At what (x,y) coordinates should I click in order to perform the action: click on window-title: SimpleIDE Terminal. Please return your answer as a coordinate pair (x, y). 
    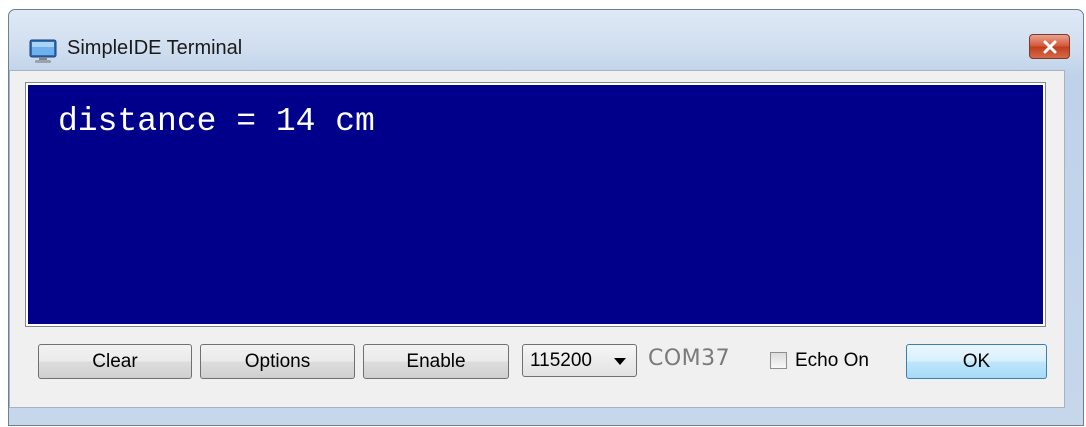
    Looking at the image, I should click on (155, 48).